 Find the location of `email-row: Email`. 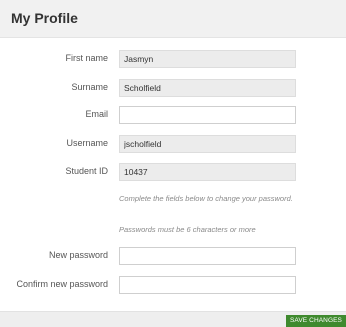

email-row: Email is located at coordinates (173, 116).